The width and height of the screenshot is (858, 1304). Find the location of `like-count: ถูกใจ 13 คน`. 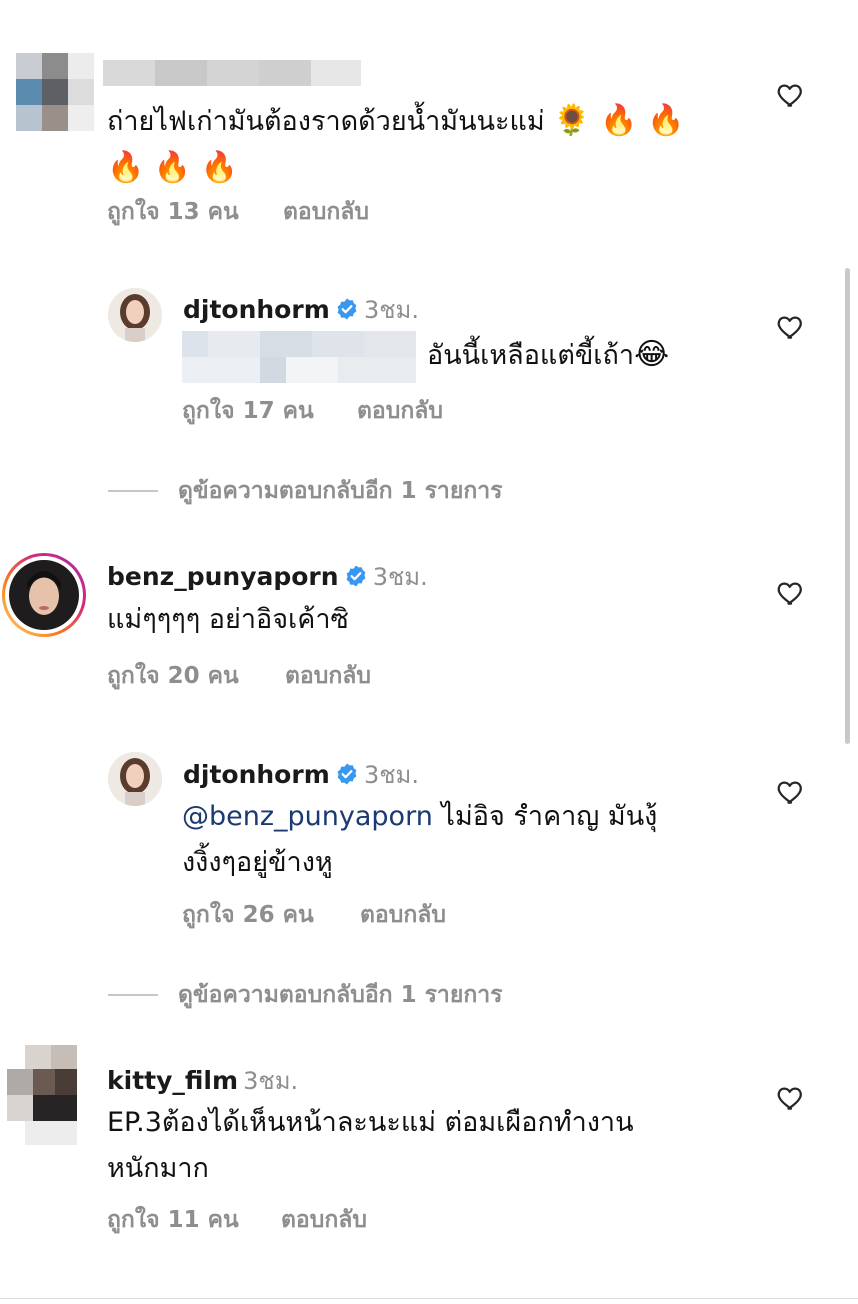

like-count: ถูกใจ 13 คน is located at coordinates (173, 212).